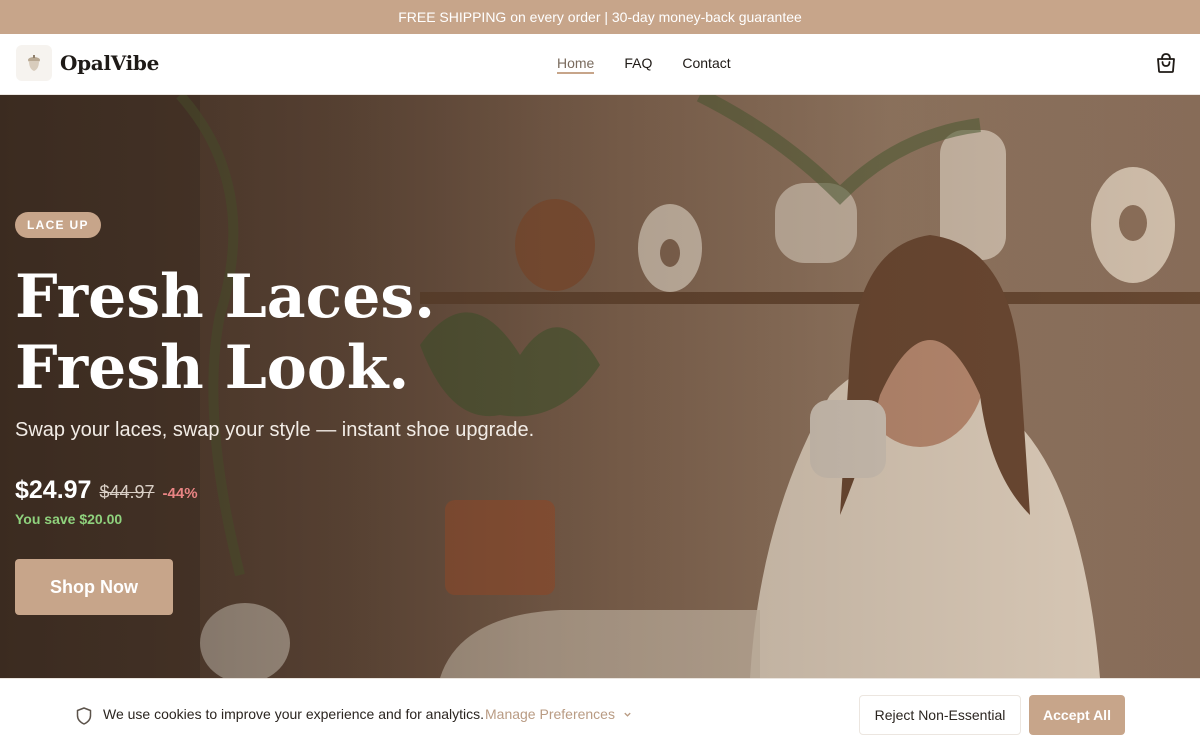 The height and width of the screenshot is (750, 1200). What do you see at coordinates (180, 493) in the screenshot?
I see `discount-badge: -44%` at bounding box center [180, 493].